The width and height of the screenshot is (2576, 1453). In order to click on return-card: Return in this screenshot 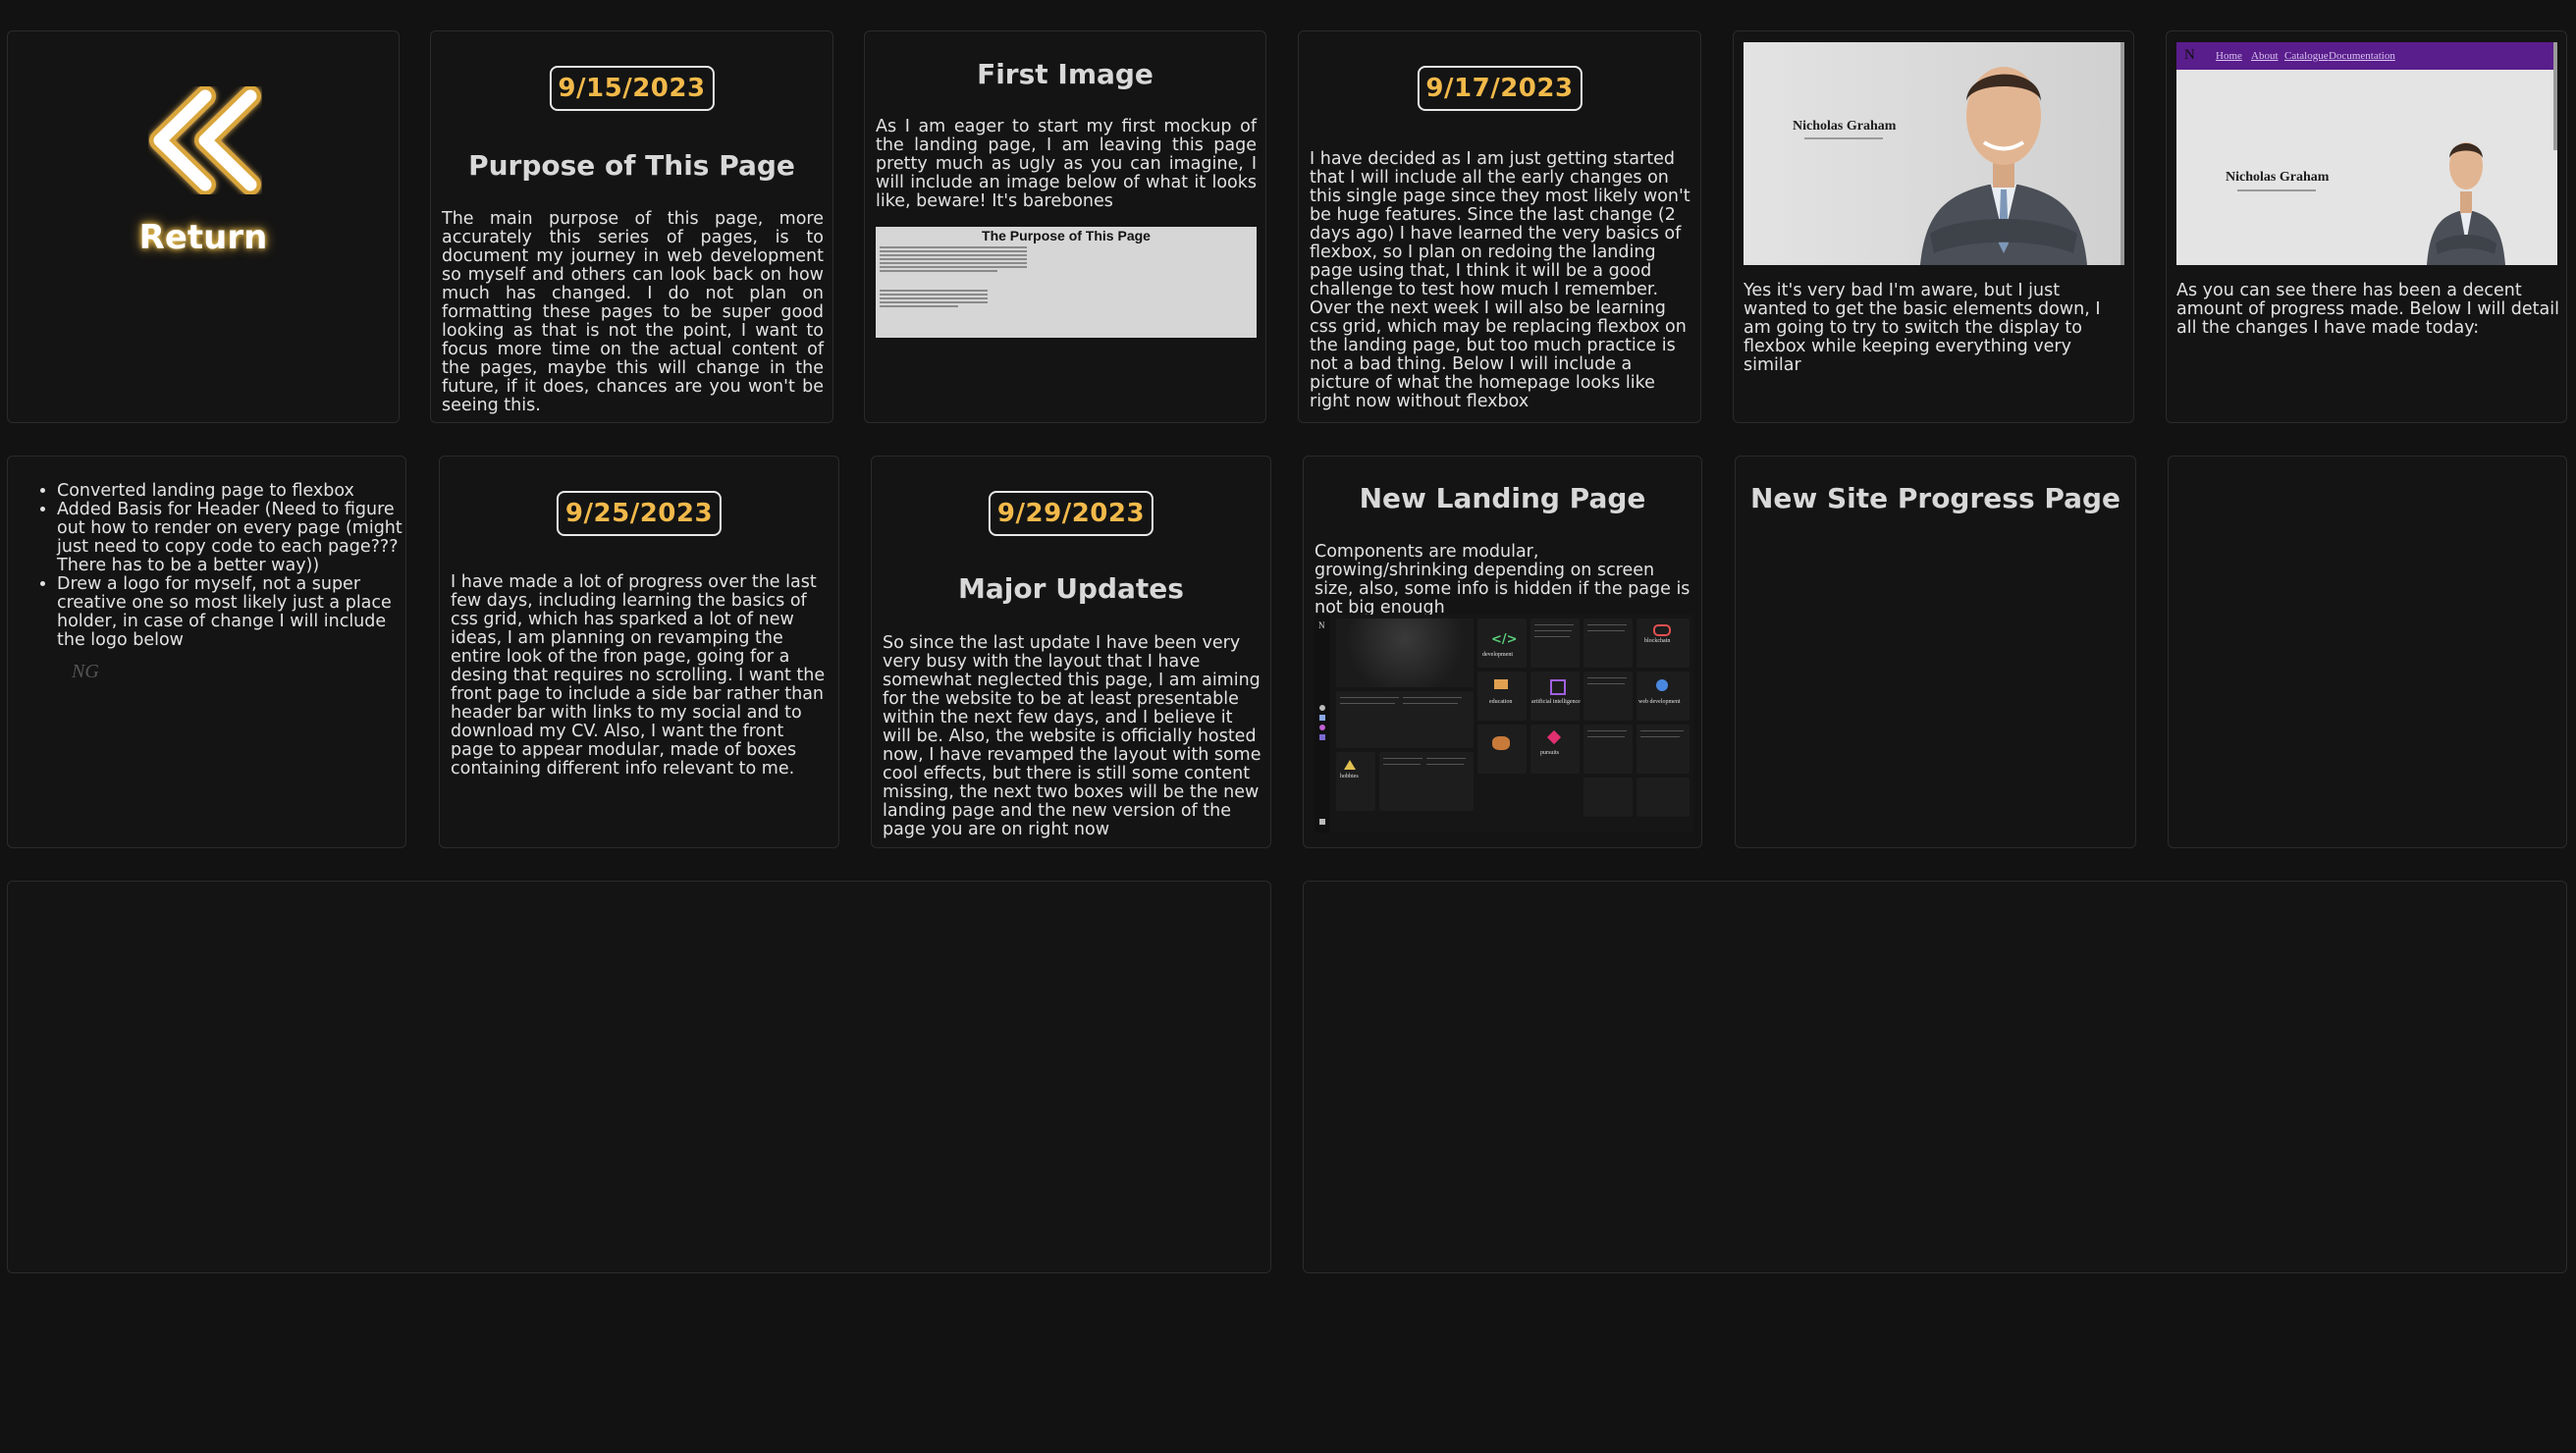, I will do `click(203, 226)`.